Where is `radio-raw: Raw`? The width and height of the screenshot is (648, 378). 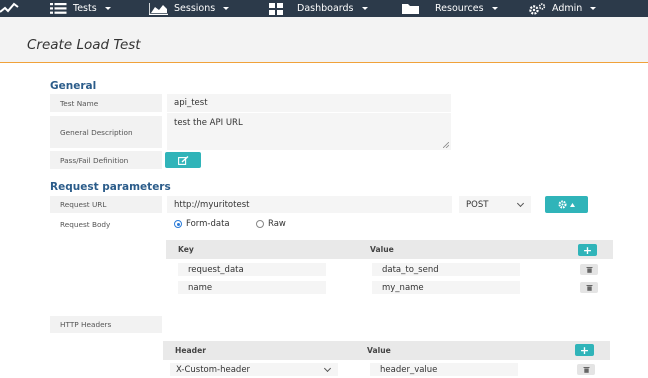 radio-raw: Raw is located at coordinates (271, 224).